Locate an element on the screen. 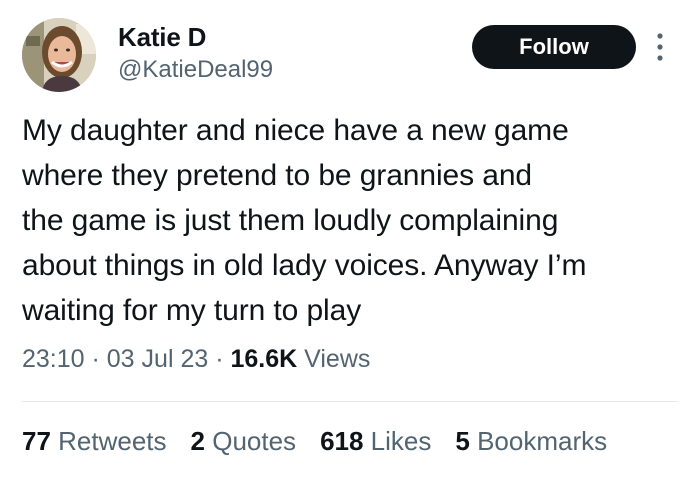 This screenshot has width=700, height=482. likes-stat: 618 Likes is located at coordinates (375, 441).